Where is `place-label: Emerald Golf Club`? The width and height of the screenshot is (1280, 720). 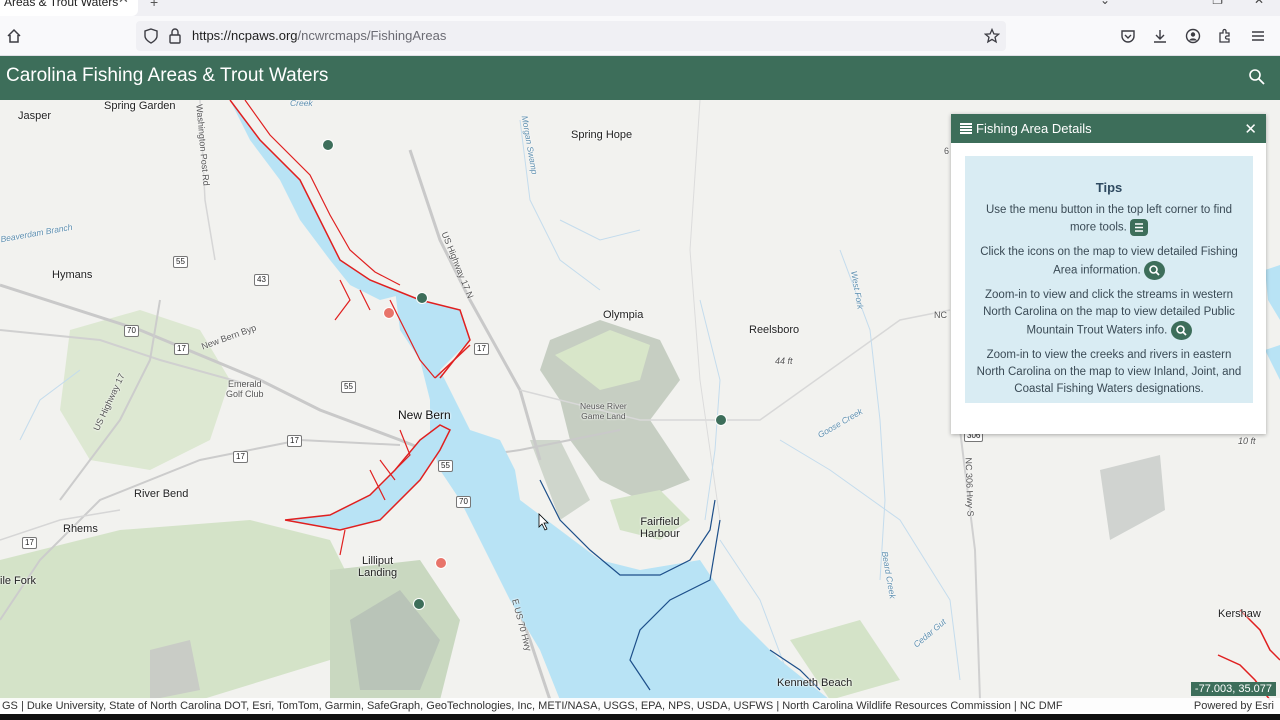
place-label: Emerald Golf Club is located at coordinates (245, 389).